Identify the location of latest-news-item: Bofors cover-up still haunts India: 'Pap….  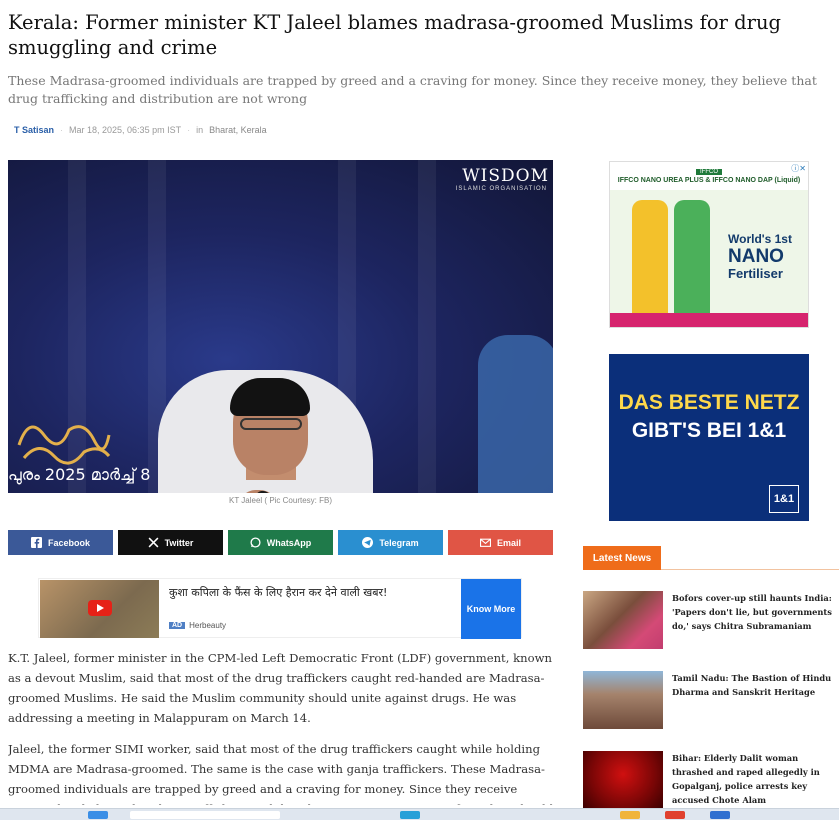
(711, 620).